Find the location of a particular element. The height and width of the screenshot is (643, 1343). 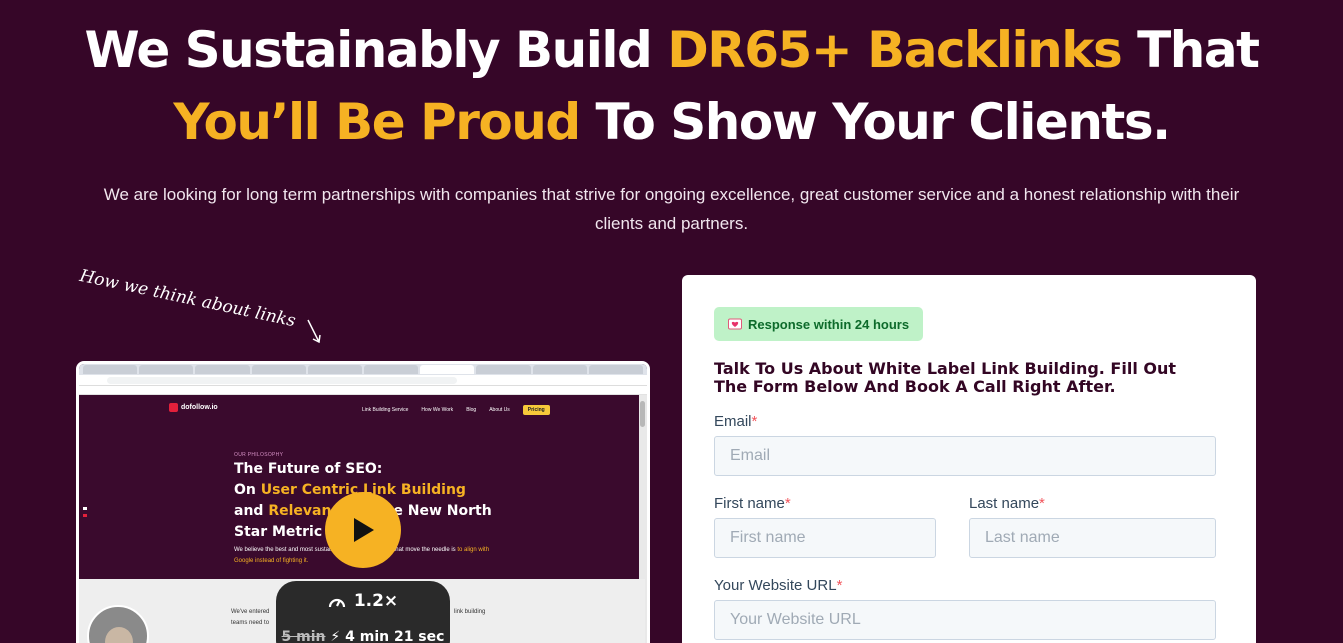

title-part2: That is located at coordinates (1190, 50).